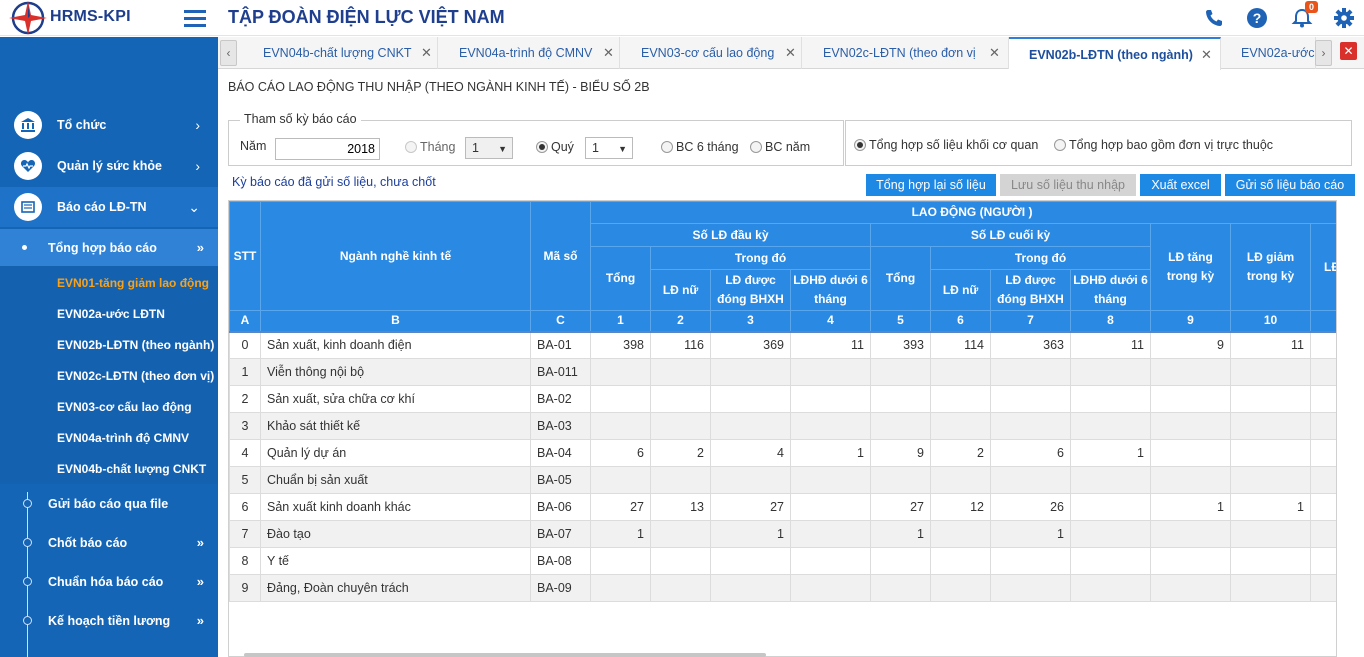 The width and height of the screenshot is (1364, 657). I want to click on horizontal-scrollbar, so click(505, 655).